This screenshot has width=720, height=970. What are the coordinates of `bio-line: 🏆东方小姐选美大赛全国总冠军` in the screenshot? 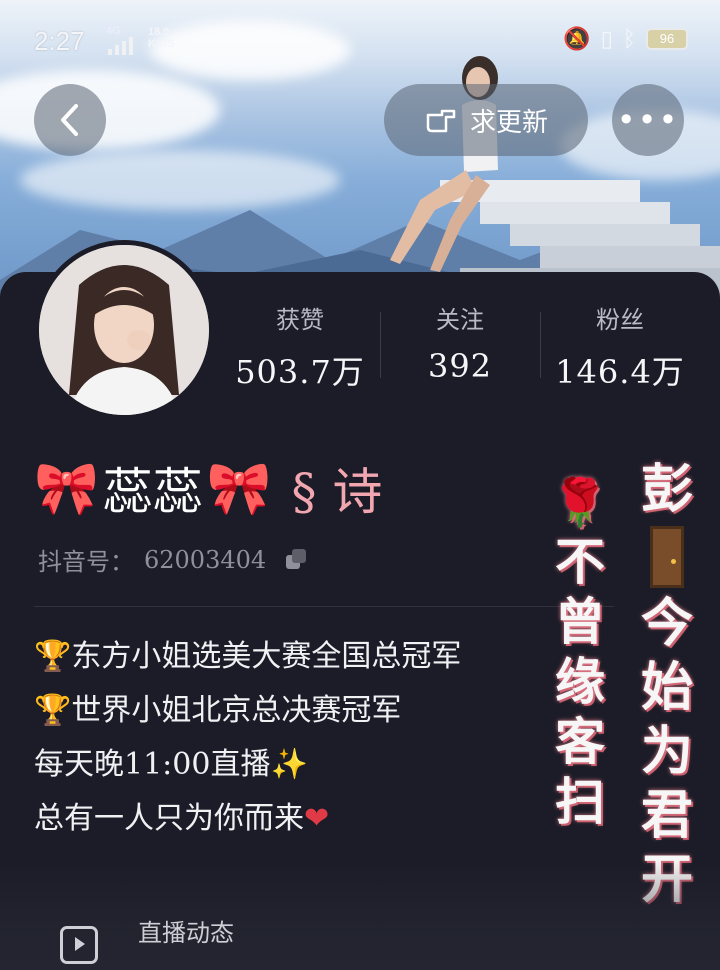 It's located at (247, 657).